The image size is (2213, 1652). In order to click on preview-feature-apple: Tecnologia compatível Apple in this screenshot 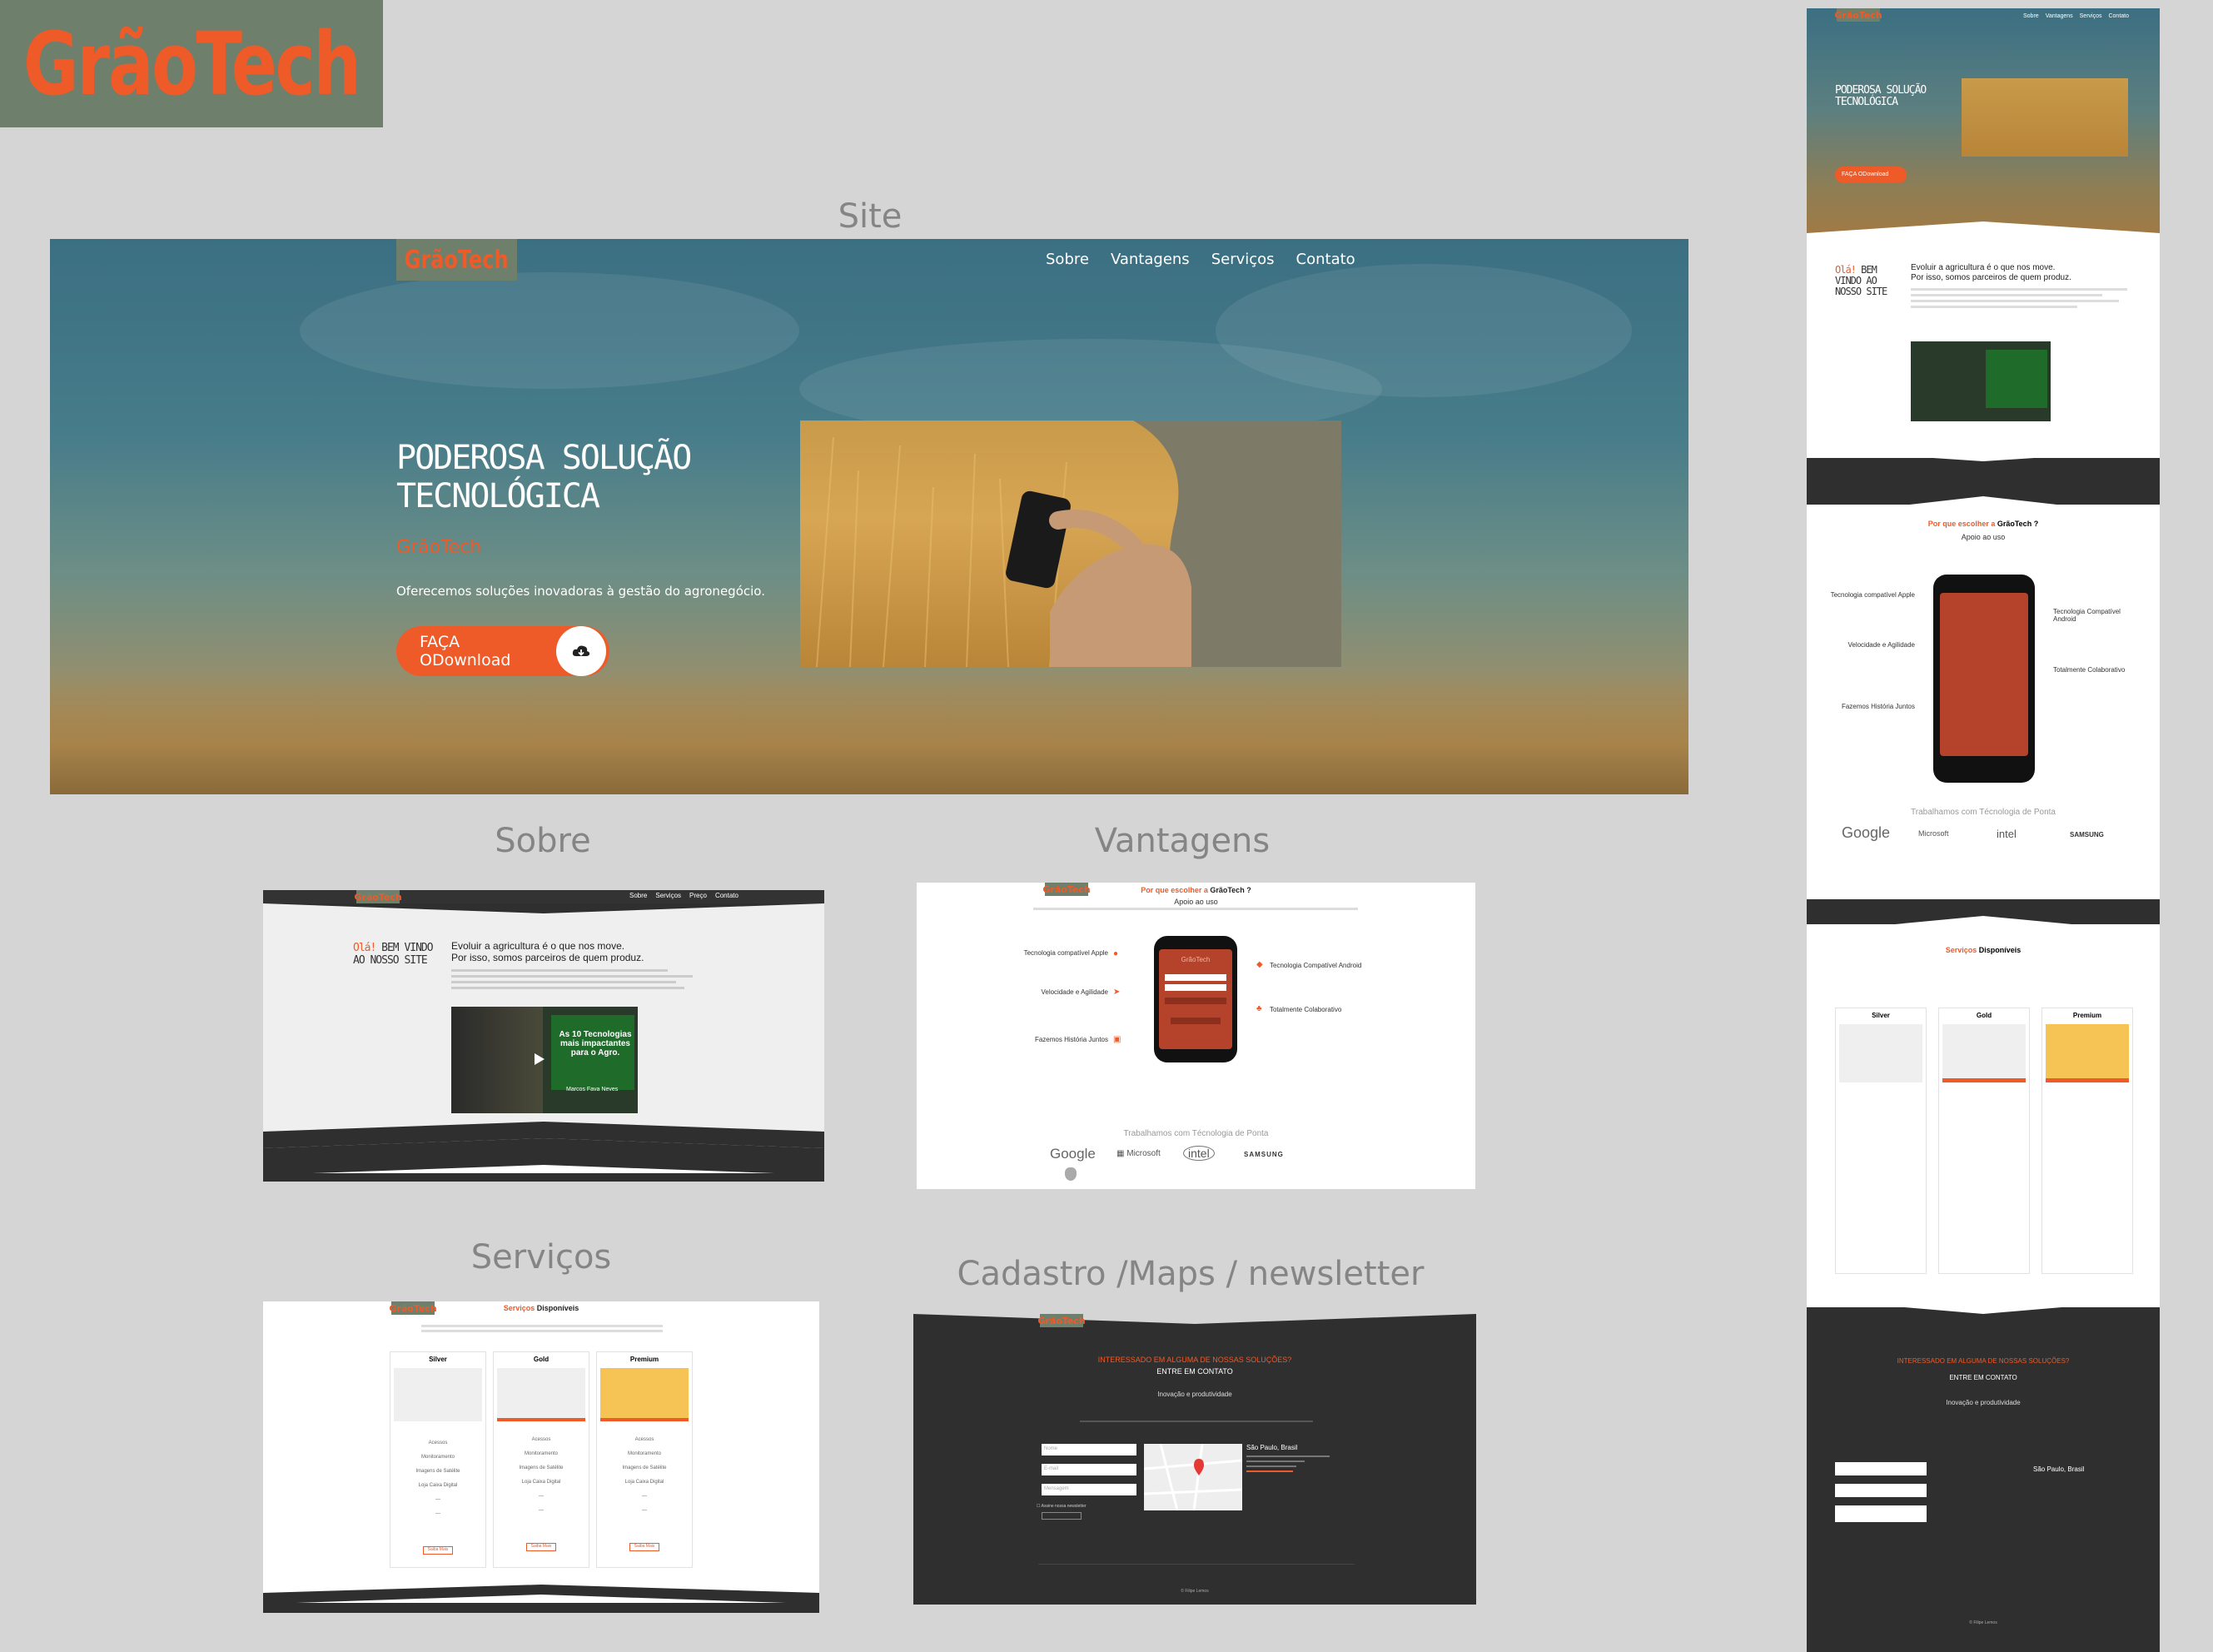, I will do `click(1873, 595)`.